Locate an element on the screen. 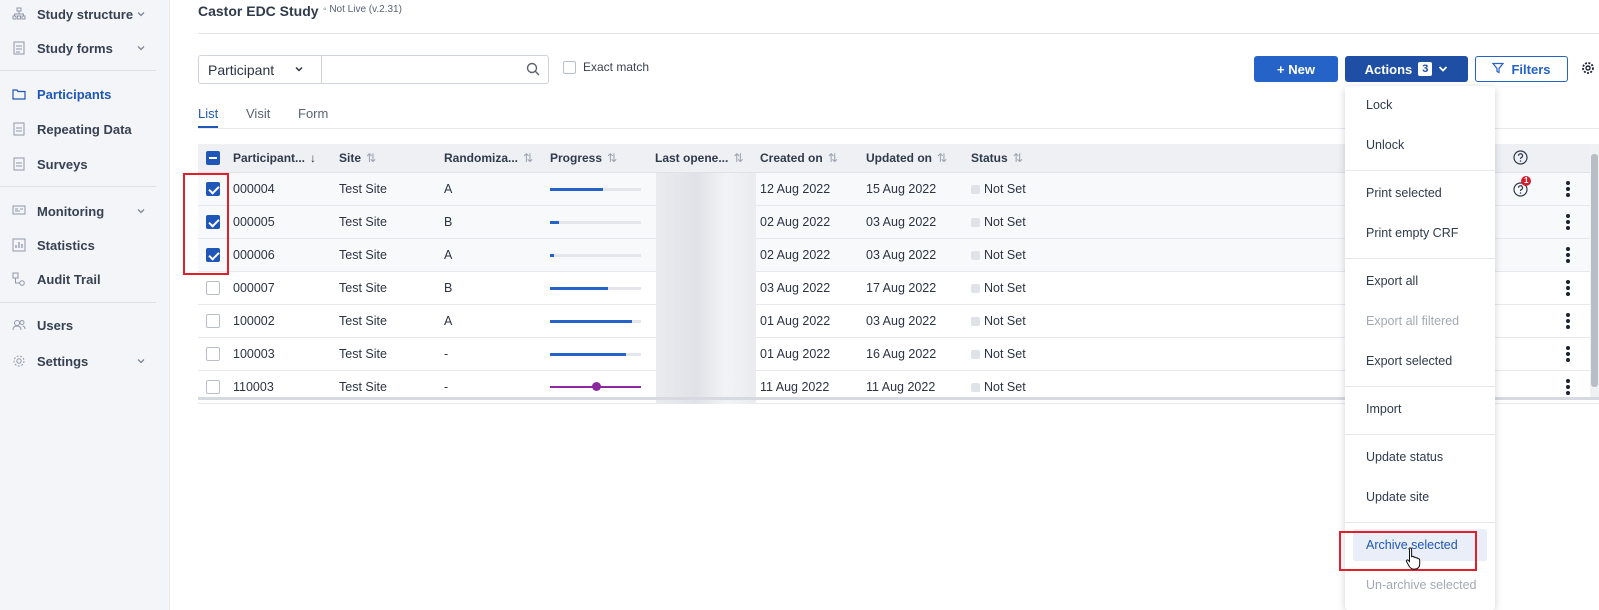 This screenshot has height=610, width=1599. participant-id-cell: 000006 is located at coordinates (254, 255).